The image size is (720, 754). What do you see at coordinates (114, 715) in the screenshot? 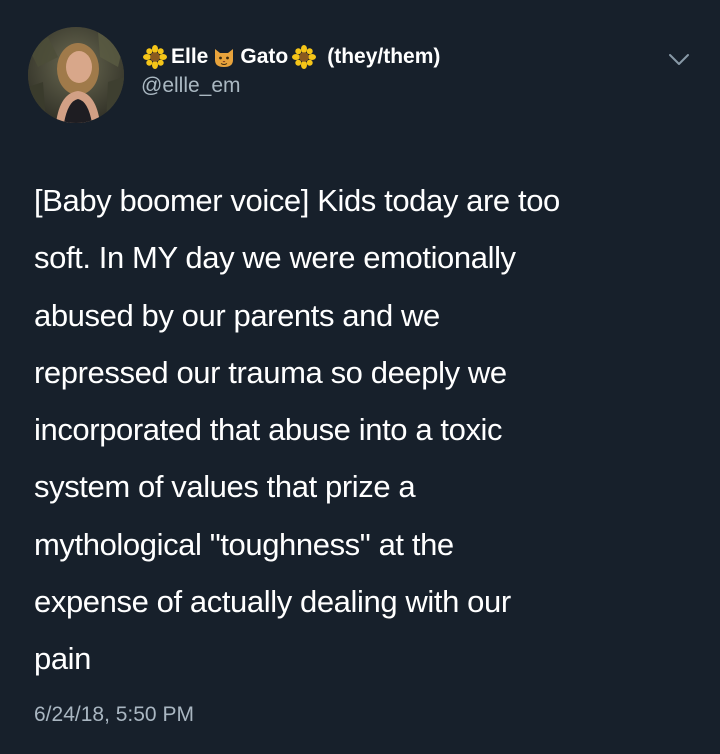
I see `tweet-timestamp: 6/24/18, 5:50 PM` at bounding box center [114, 715].